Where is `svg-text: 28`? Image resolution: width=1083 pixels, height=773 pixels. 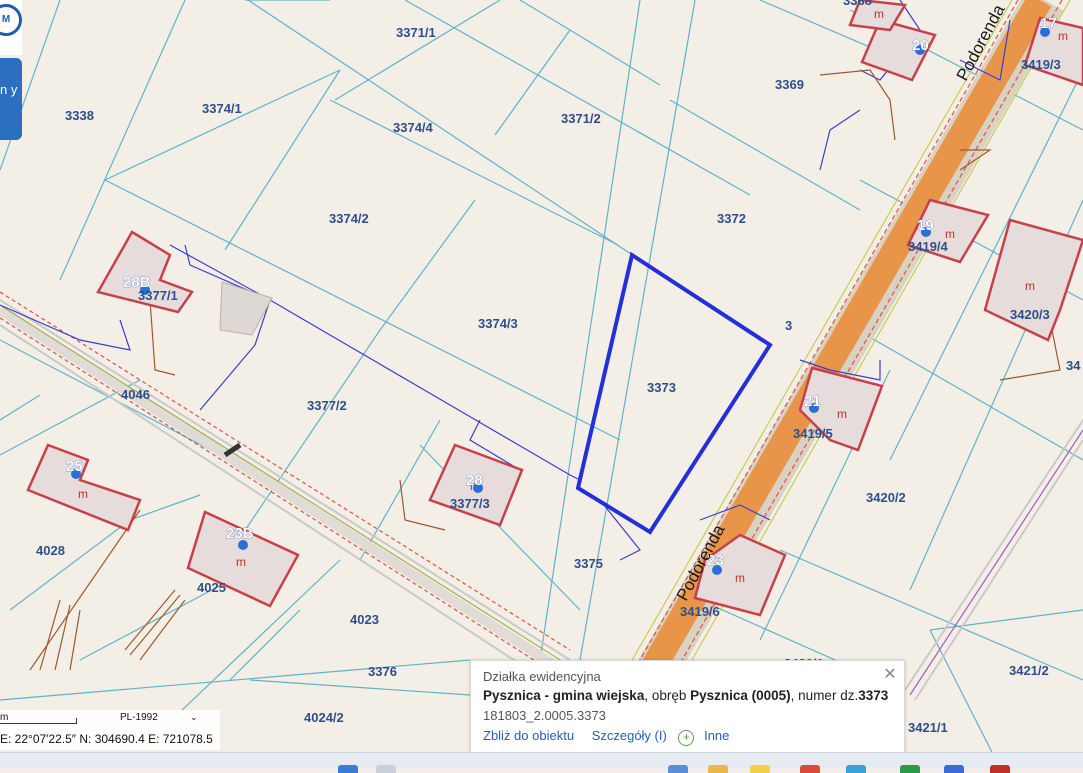 svg-text: 28 is located at coordinates (474, 480).